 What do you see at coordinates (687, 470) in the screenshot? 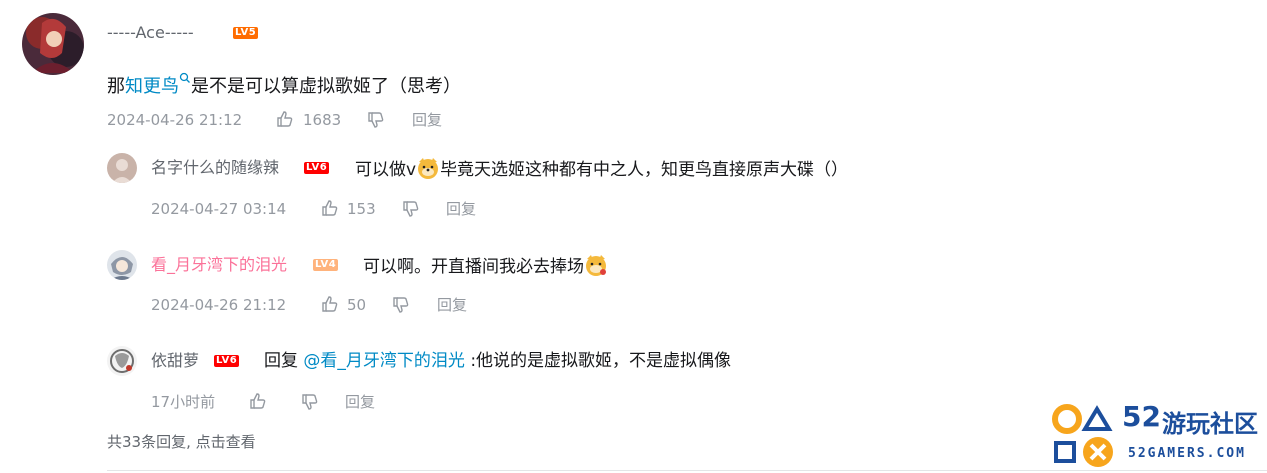
I see `divider` at bounding box center [687, 470].